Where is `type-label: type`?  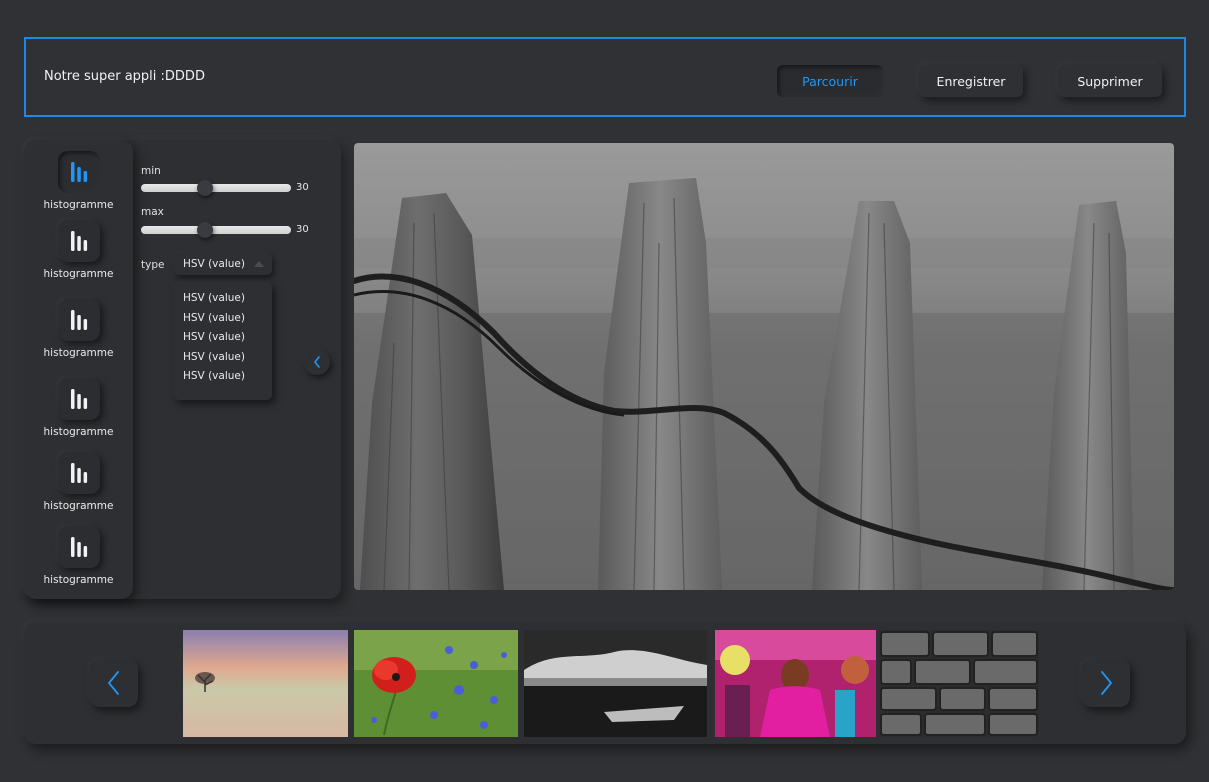
type-label: type is located at coordinates (153, 265).